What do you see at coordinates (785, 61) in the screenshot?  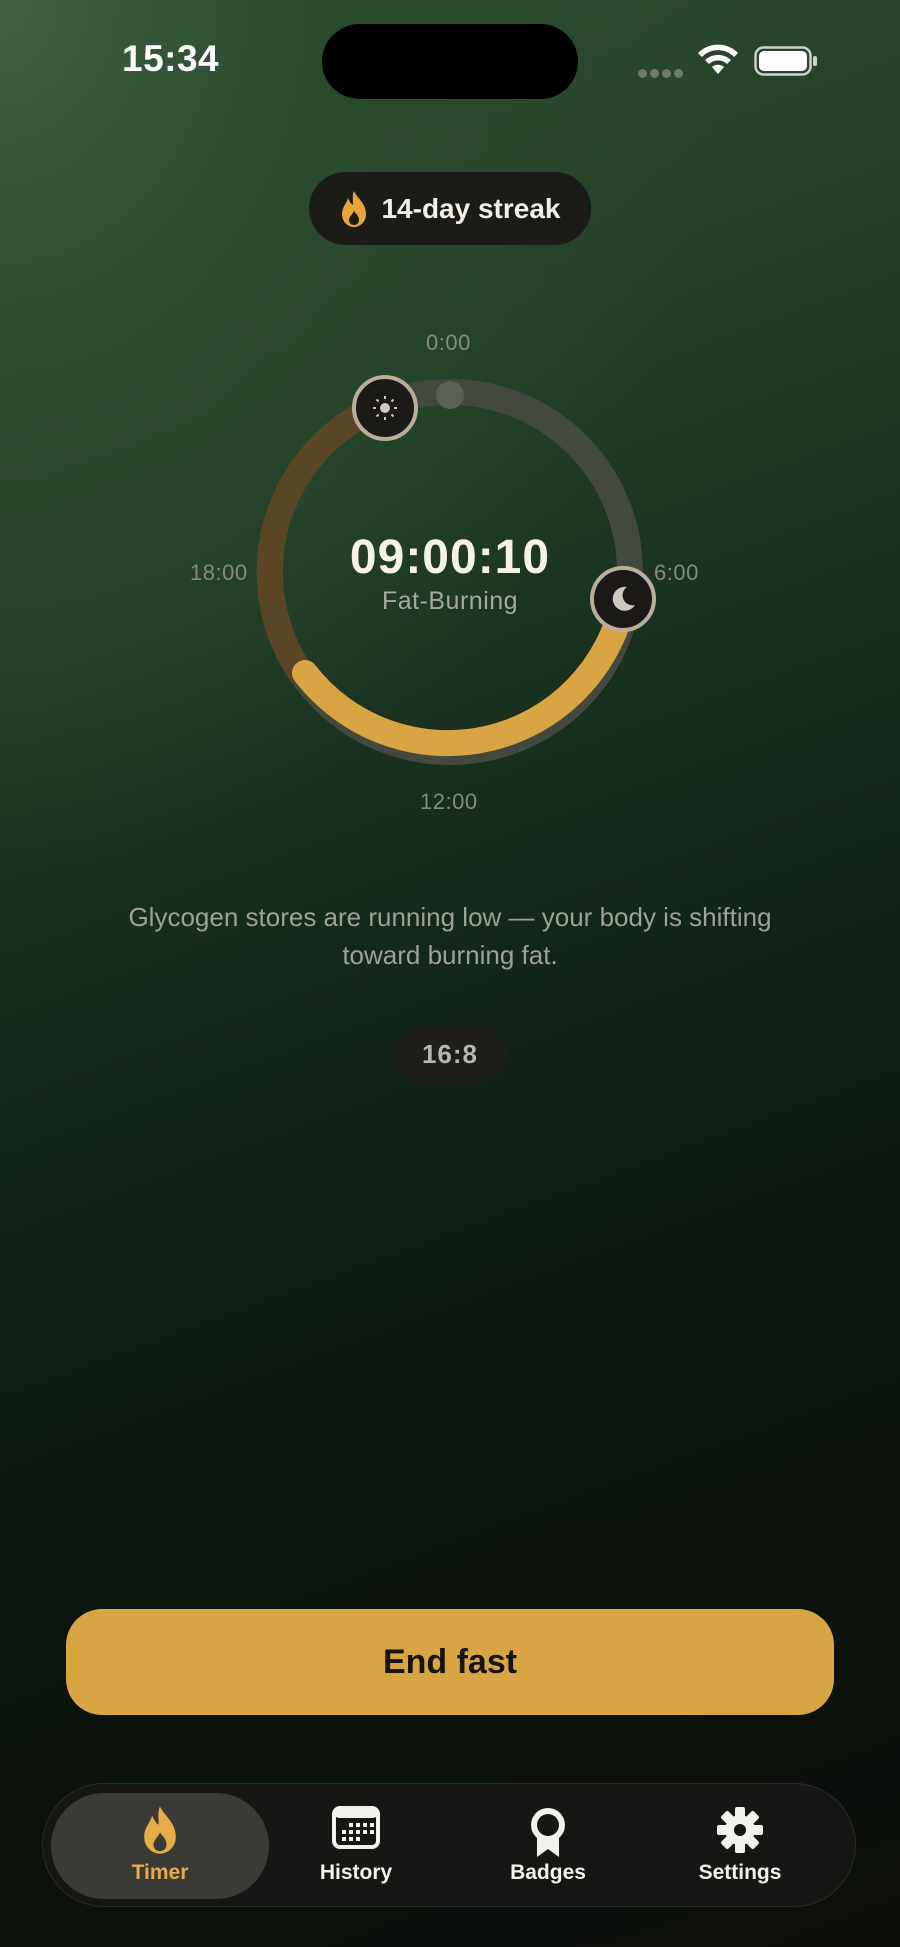 I see `battery-icon` at bounding box center [785, 61].